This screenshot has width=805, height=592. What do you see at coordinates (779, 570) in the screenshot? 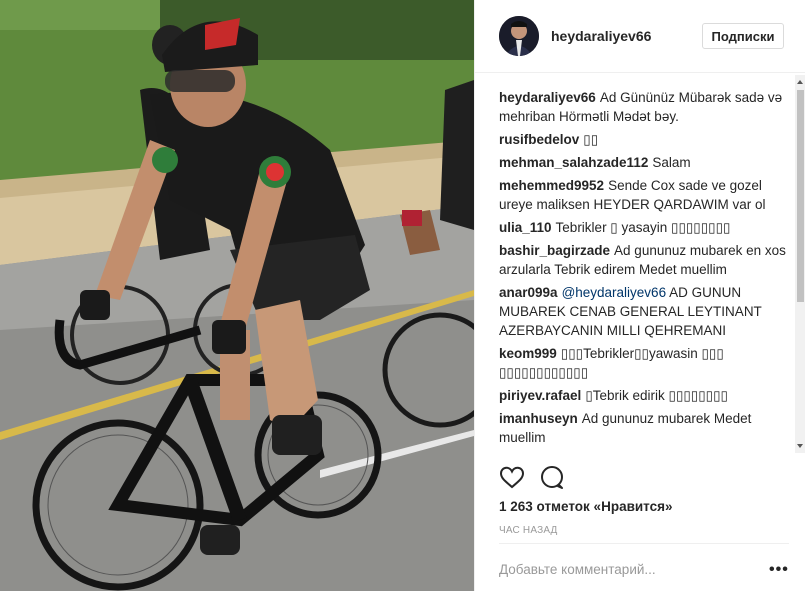
I see `more-options-icon: •••` at bounding box center [779, 570].